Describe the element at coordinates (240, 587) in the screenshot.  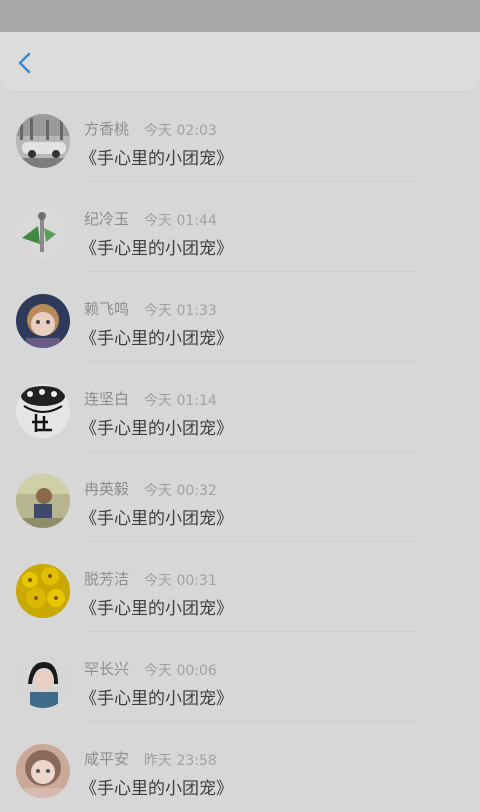
I see `list-item: 脱芳洁 今天 00:31 《手心里的小团宠》` at that location.